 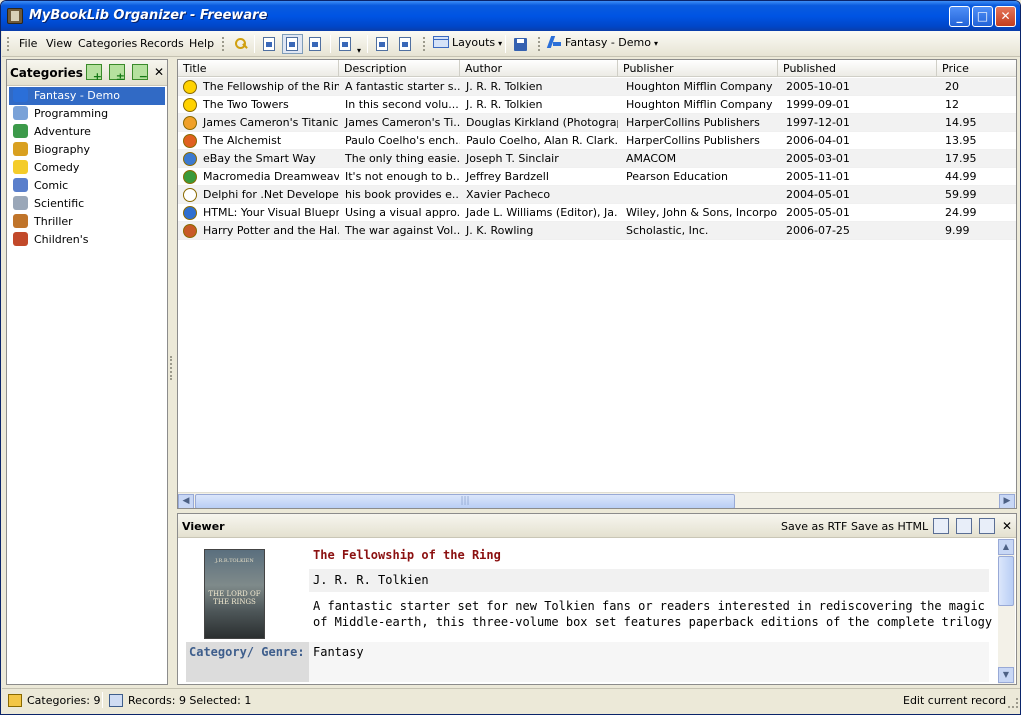 I want to click on import-button, so click(x=405, y=44).